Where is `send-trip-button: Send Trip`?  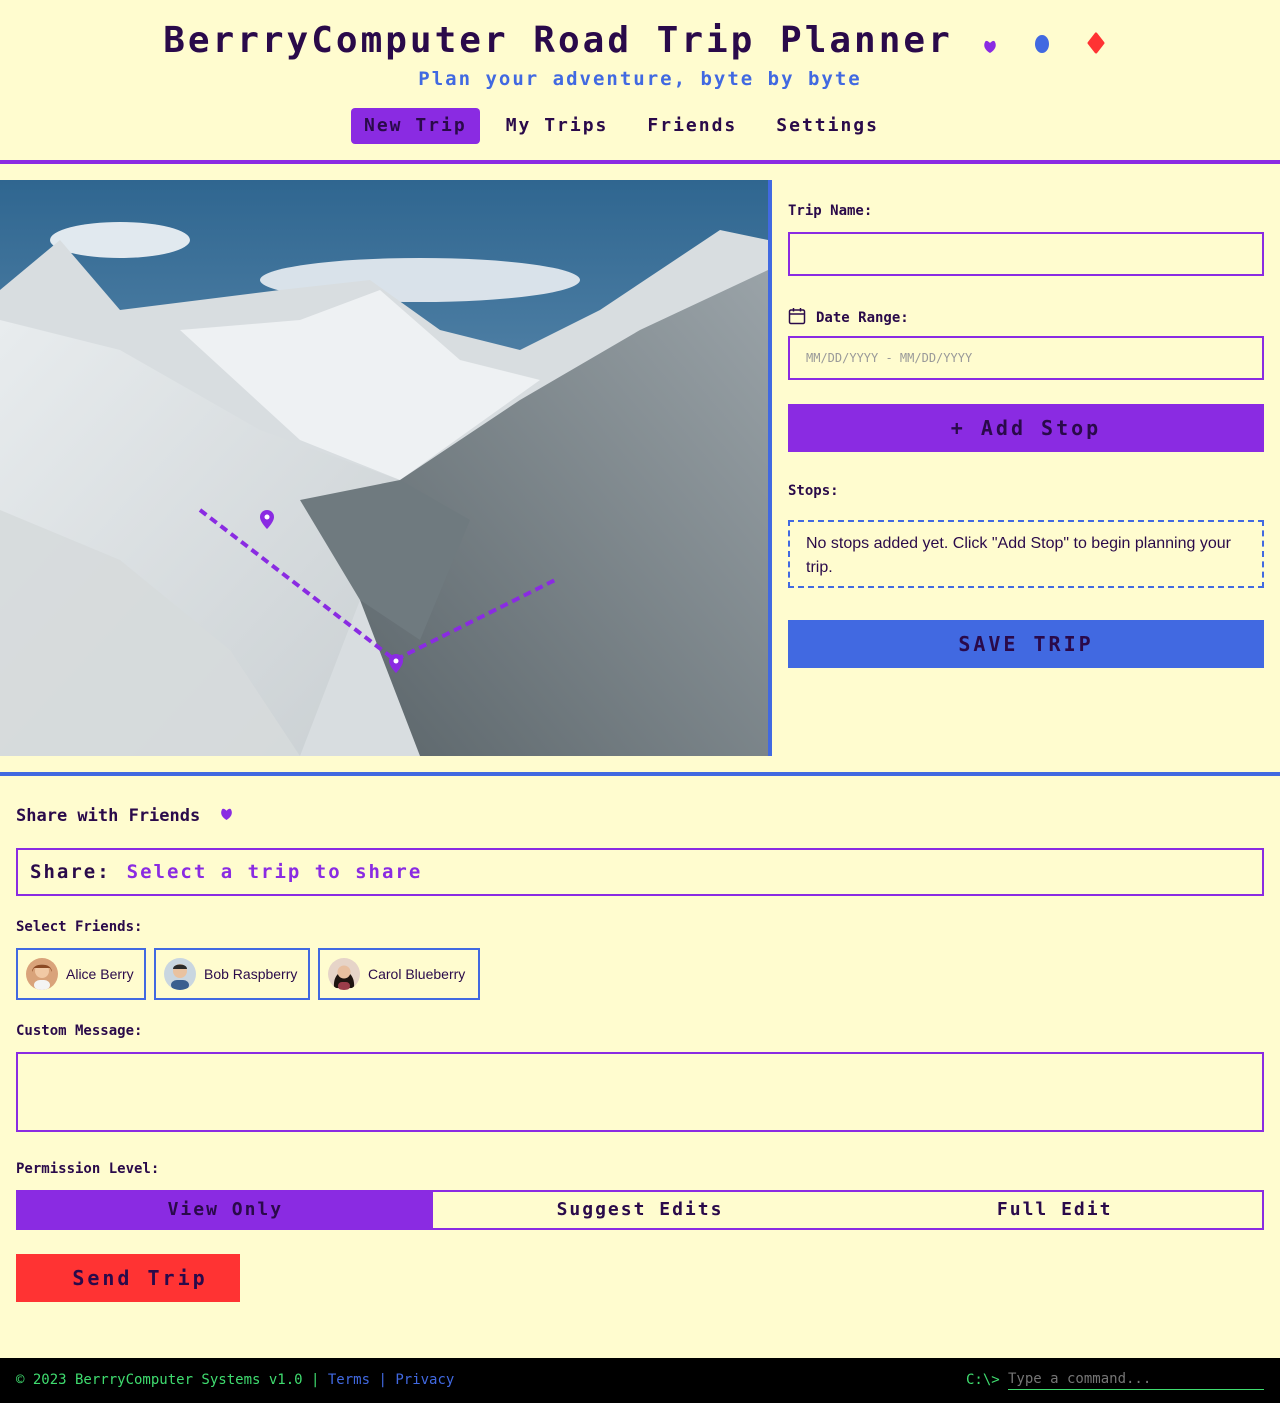 send-trip-button: Send Trip is located at coordinates (128, 1278).